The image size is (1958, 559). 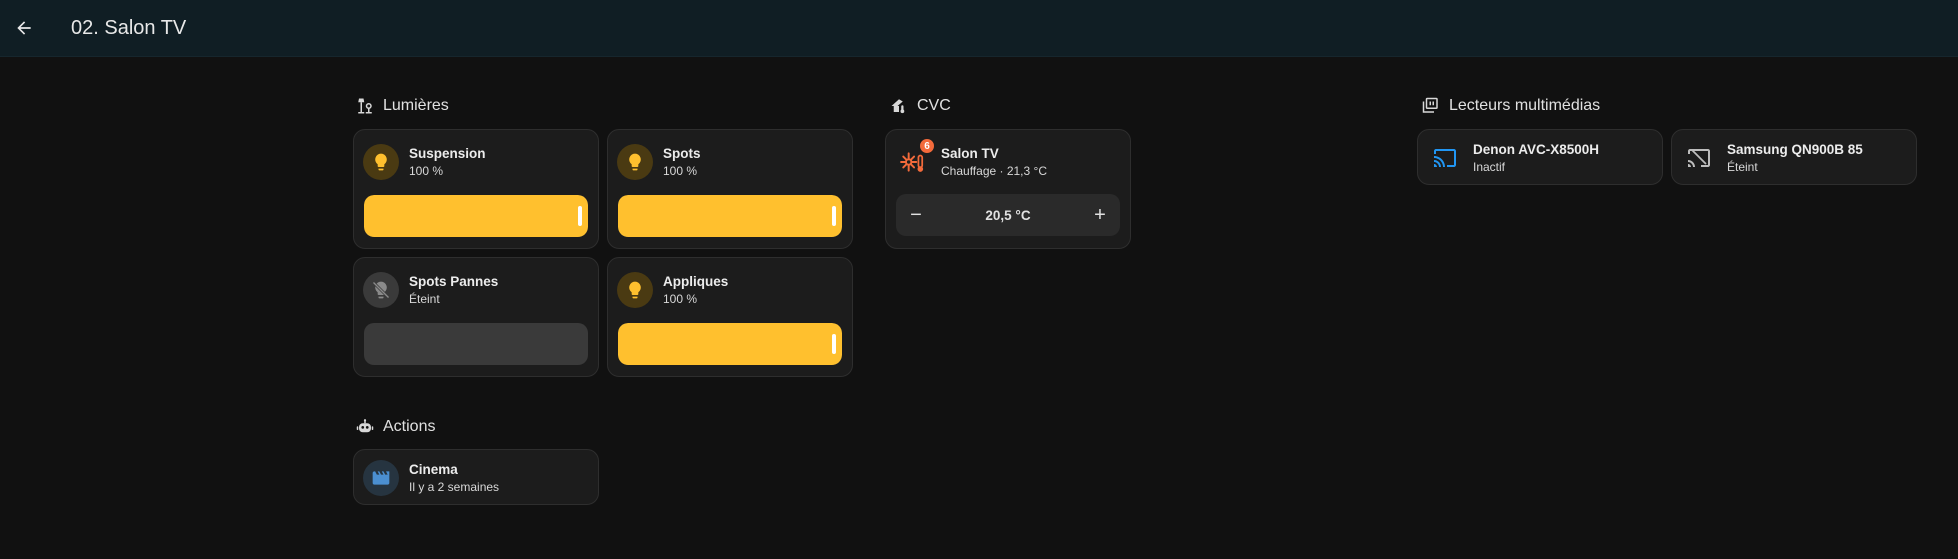 What do you see at coordinates (416, 105) in the screenshot?
I see `section-title-text: Lumières` at bounding box center [416, 105].